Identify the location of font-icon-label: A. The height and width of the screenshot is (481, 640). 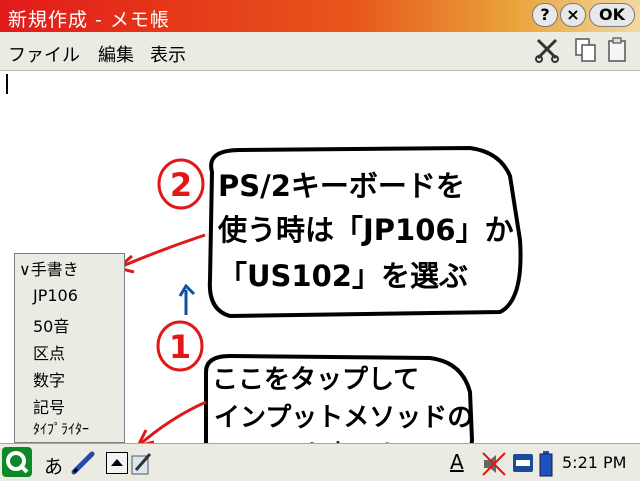
(457, 462).